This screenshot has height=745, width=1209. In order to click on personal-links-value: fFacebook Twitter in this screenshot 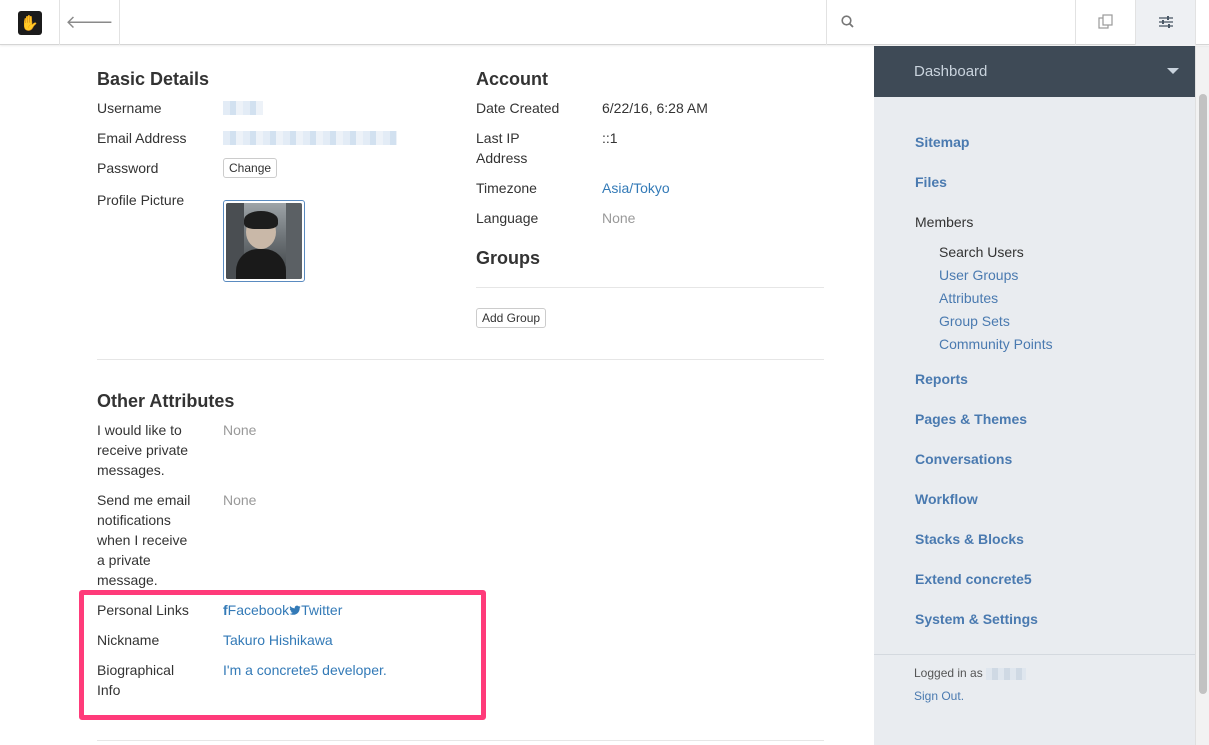, I will do `click(282, 610)`.